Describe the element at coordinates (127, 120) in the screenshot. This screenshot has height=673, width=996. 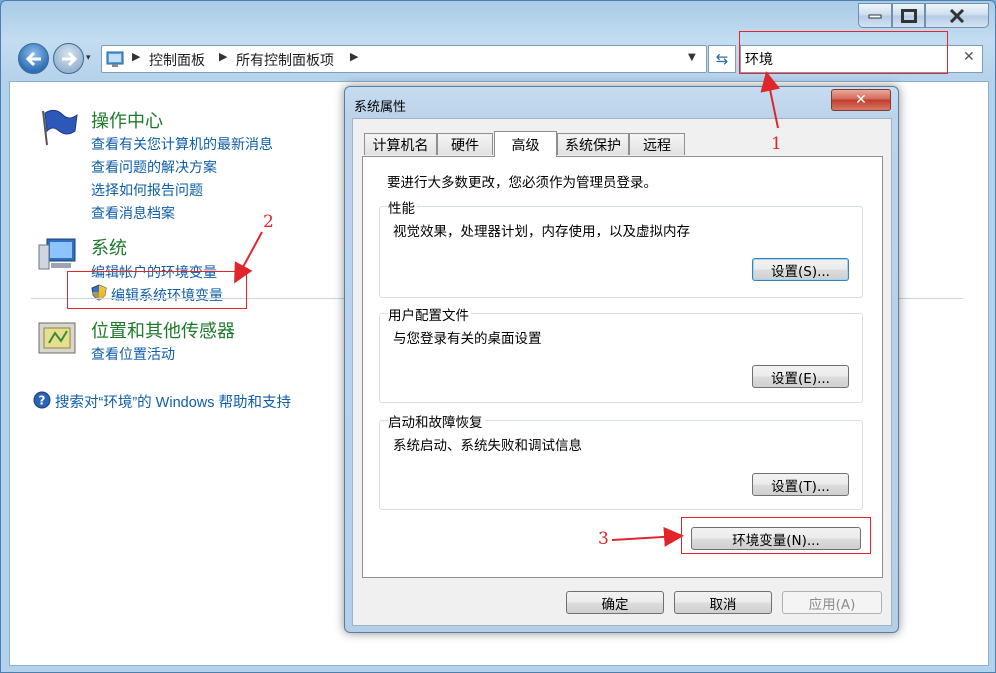
I see `category-title-action-center: 操作中心` at that location.